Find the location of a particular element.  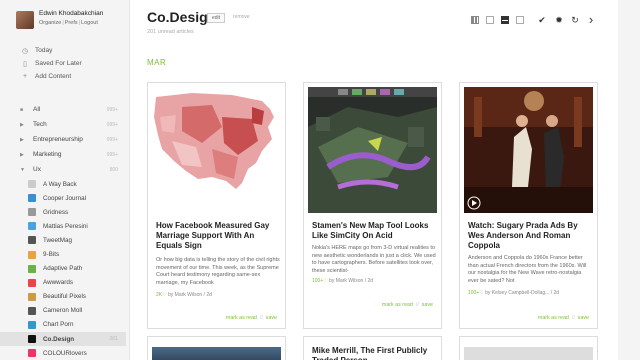

article-meta: 2K♡ by Mark Wilson / 2d is located at coordinates (184, 295).